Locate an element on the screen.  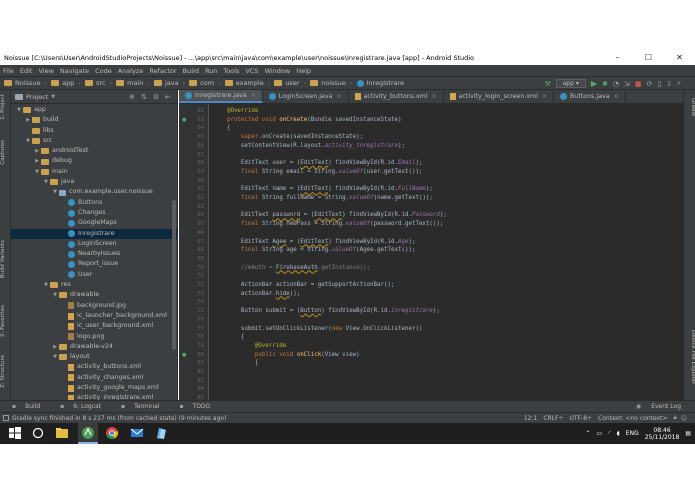
tool-tab-3: 2: Favorites is located at coordinates (5, 321).